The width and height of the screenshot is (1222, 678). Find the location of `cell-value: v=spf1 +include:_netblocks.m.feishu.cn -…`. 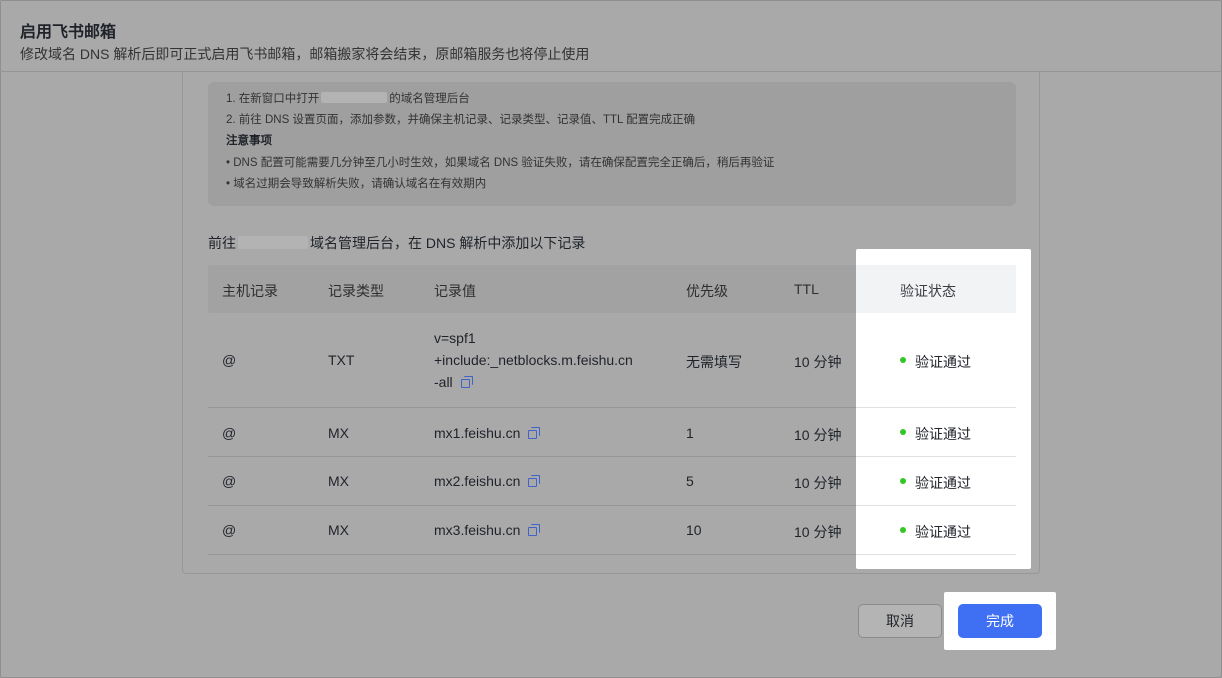

cell-value: v=spf1 +include:_netblocks.m.feishu.cn -… is located at coordinates (533, 360).